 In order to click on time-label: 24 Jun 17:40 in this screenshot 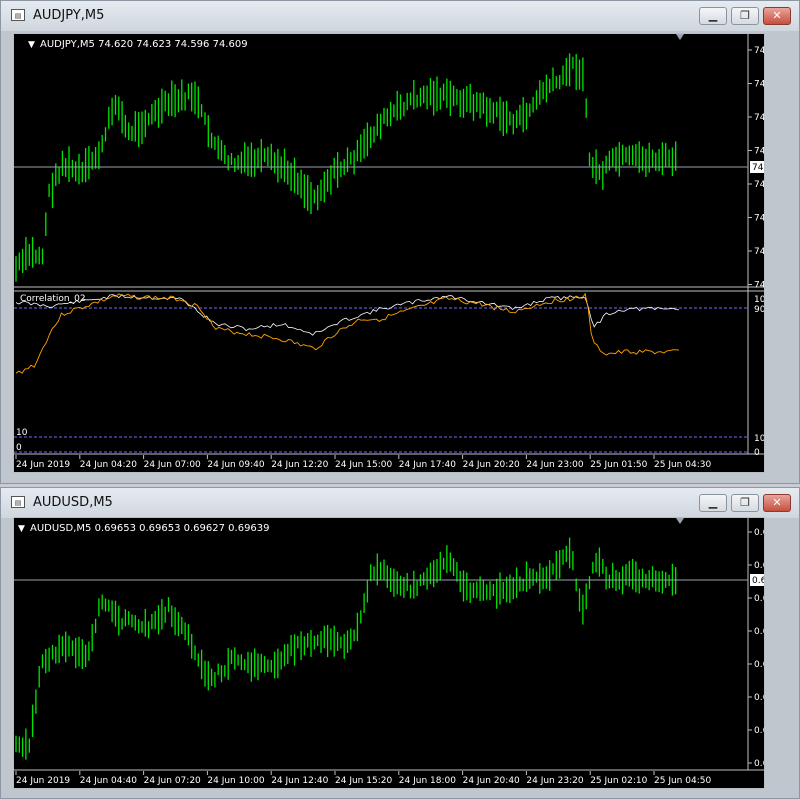, I will do `click(427, 465)`.